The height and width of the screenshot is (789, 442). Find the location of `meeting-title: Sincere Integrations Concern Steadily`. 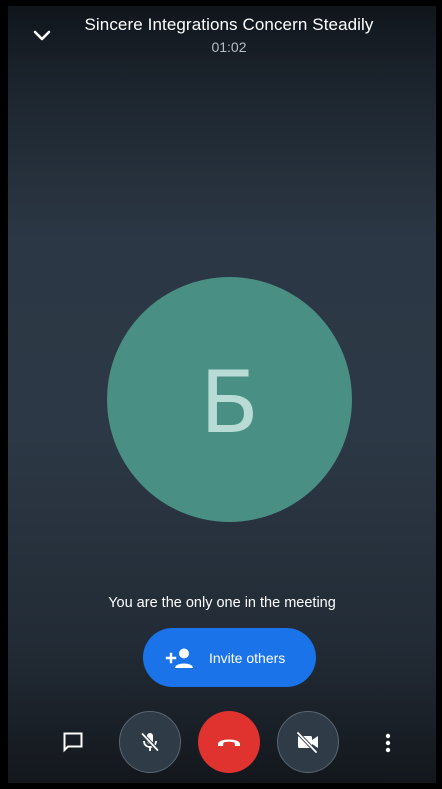

meeting-title: Sincere Integrations Concern Steadily is located at coordinates (229, 24).